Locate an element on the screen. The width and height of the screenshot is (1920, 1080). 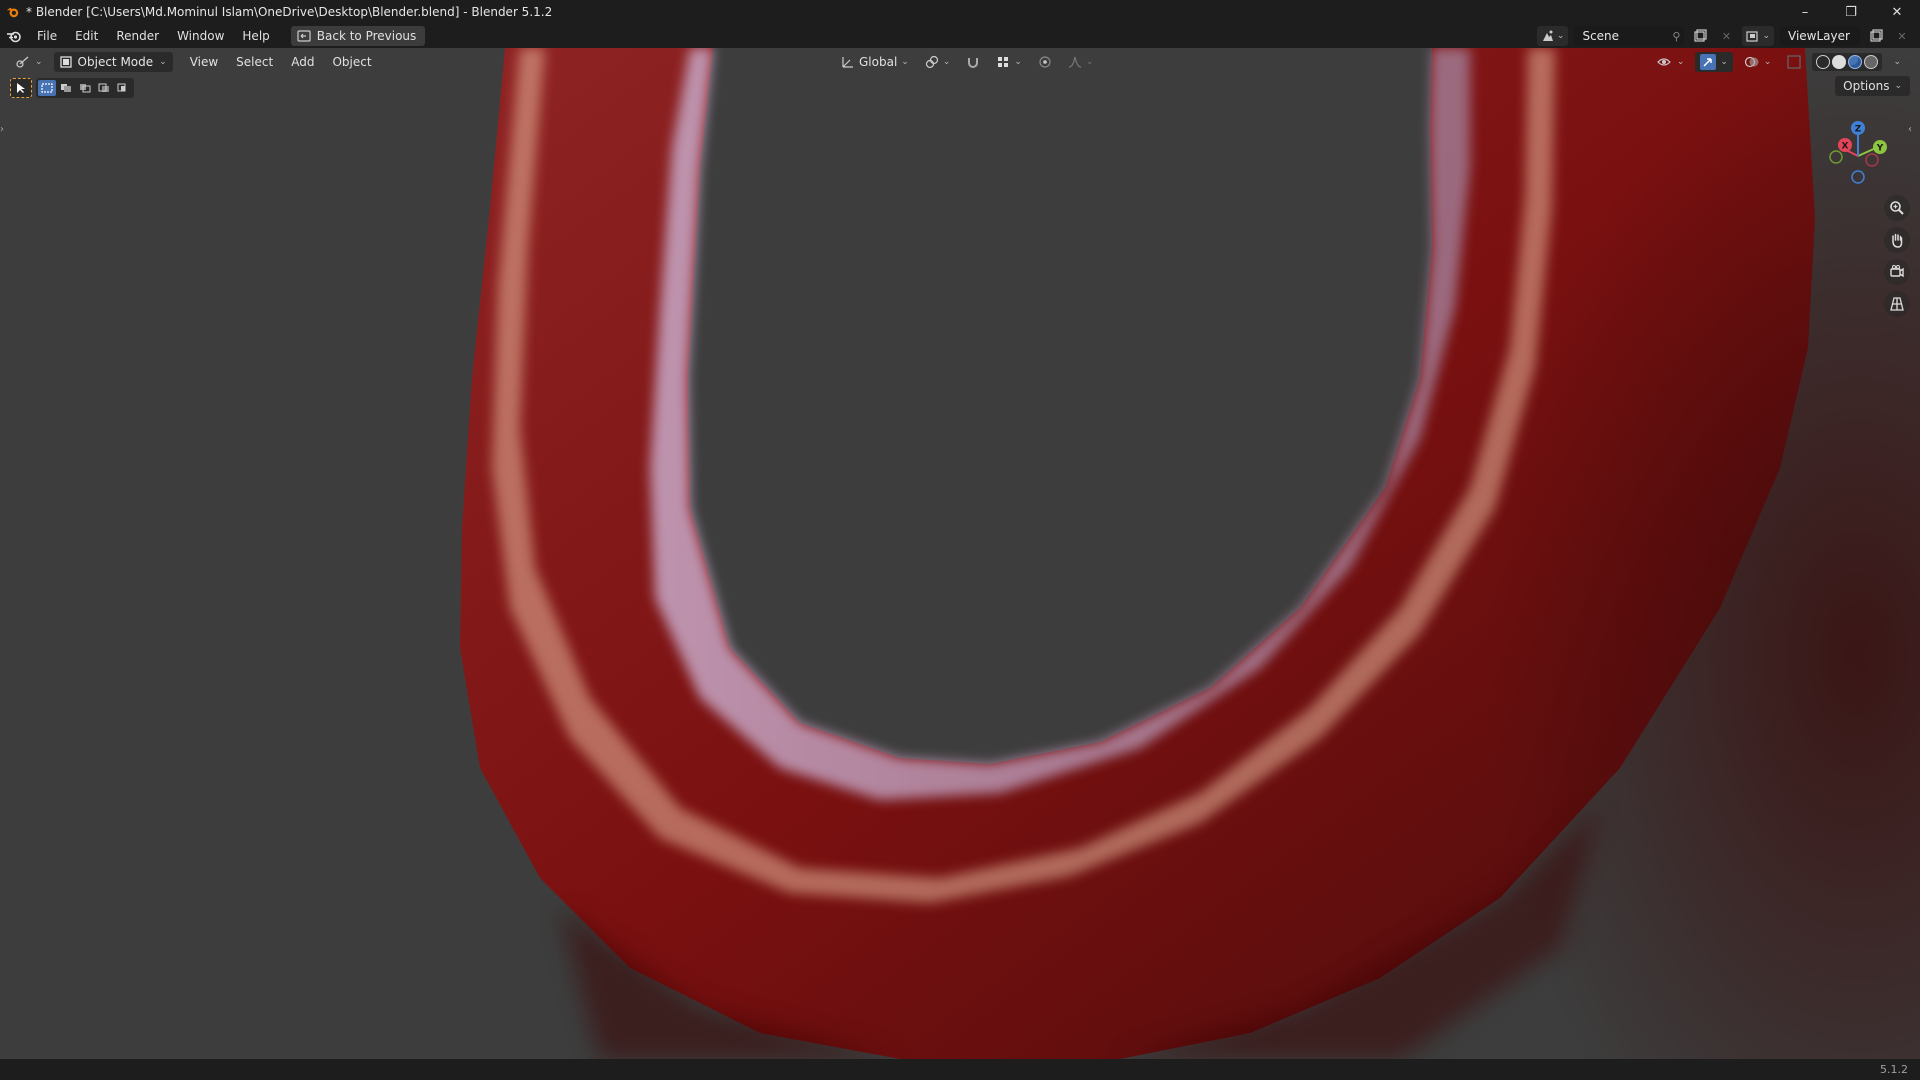
cursor-arrow-icon is located at coordinates (21, 88).